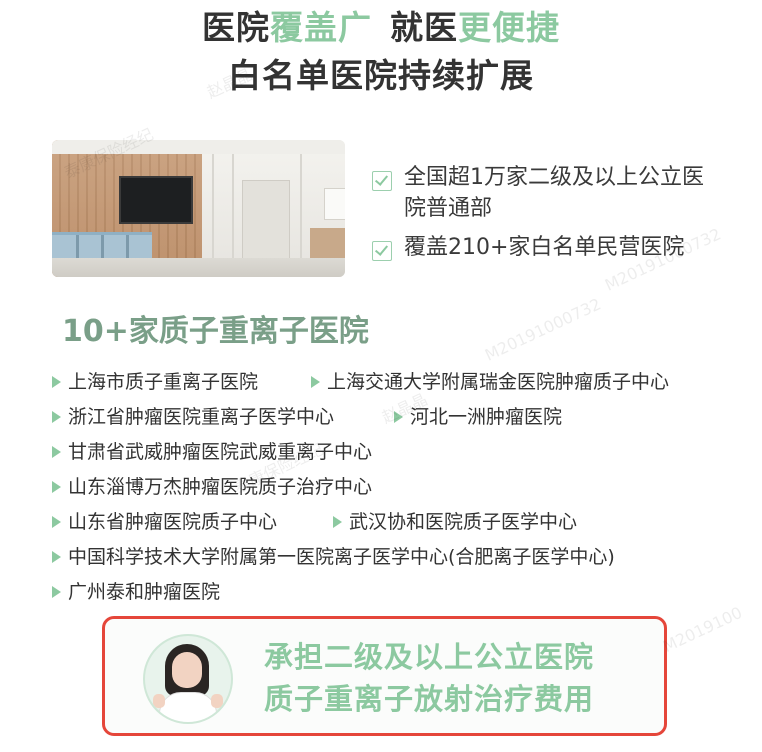 The width and height of the screenshot is (762, 752). I want to click on hospital-name: 浙江省肿瘤医院重离子医学中心, so click(201, 417).